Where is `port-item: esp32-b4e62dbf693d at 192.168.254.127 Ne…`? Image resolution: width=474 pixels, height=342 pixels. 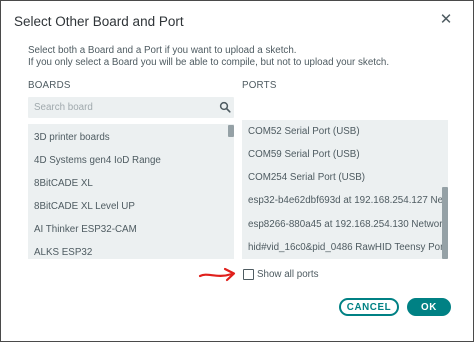
port-item: esp32-b4e62dbf693d at 192.168.254.127 Ne… is located at coordinates (348, 200).